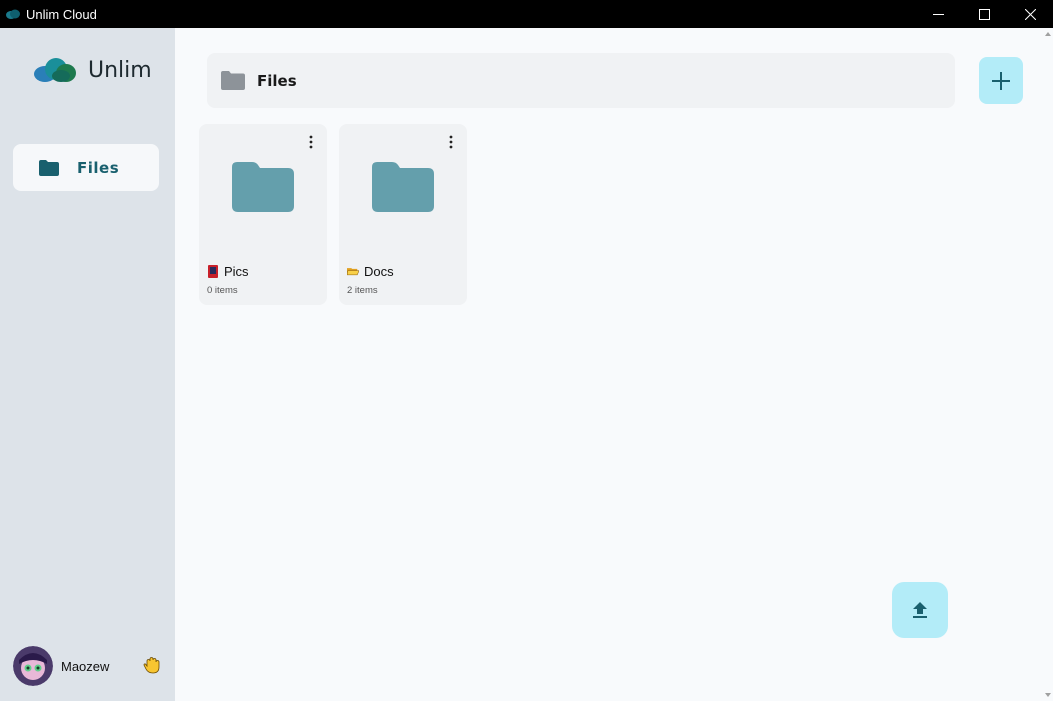 Image resolution: width=1053 pixels, height=701 pixels. I want to click on sidebar-item-label: Files, so click(98, 167).